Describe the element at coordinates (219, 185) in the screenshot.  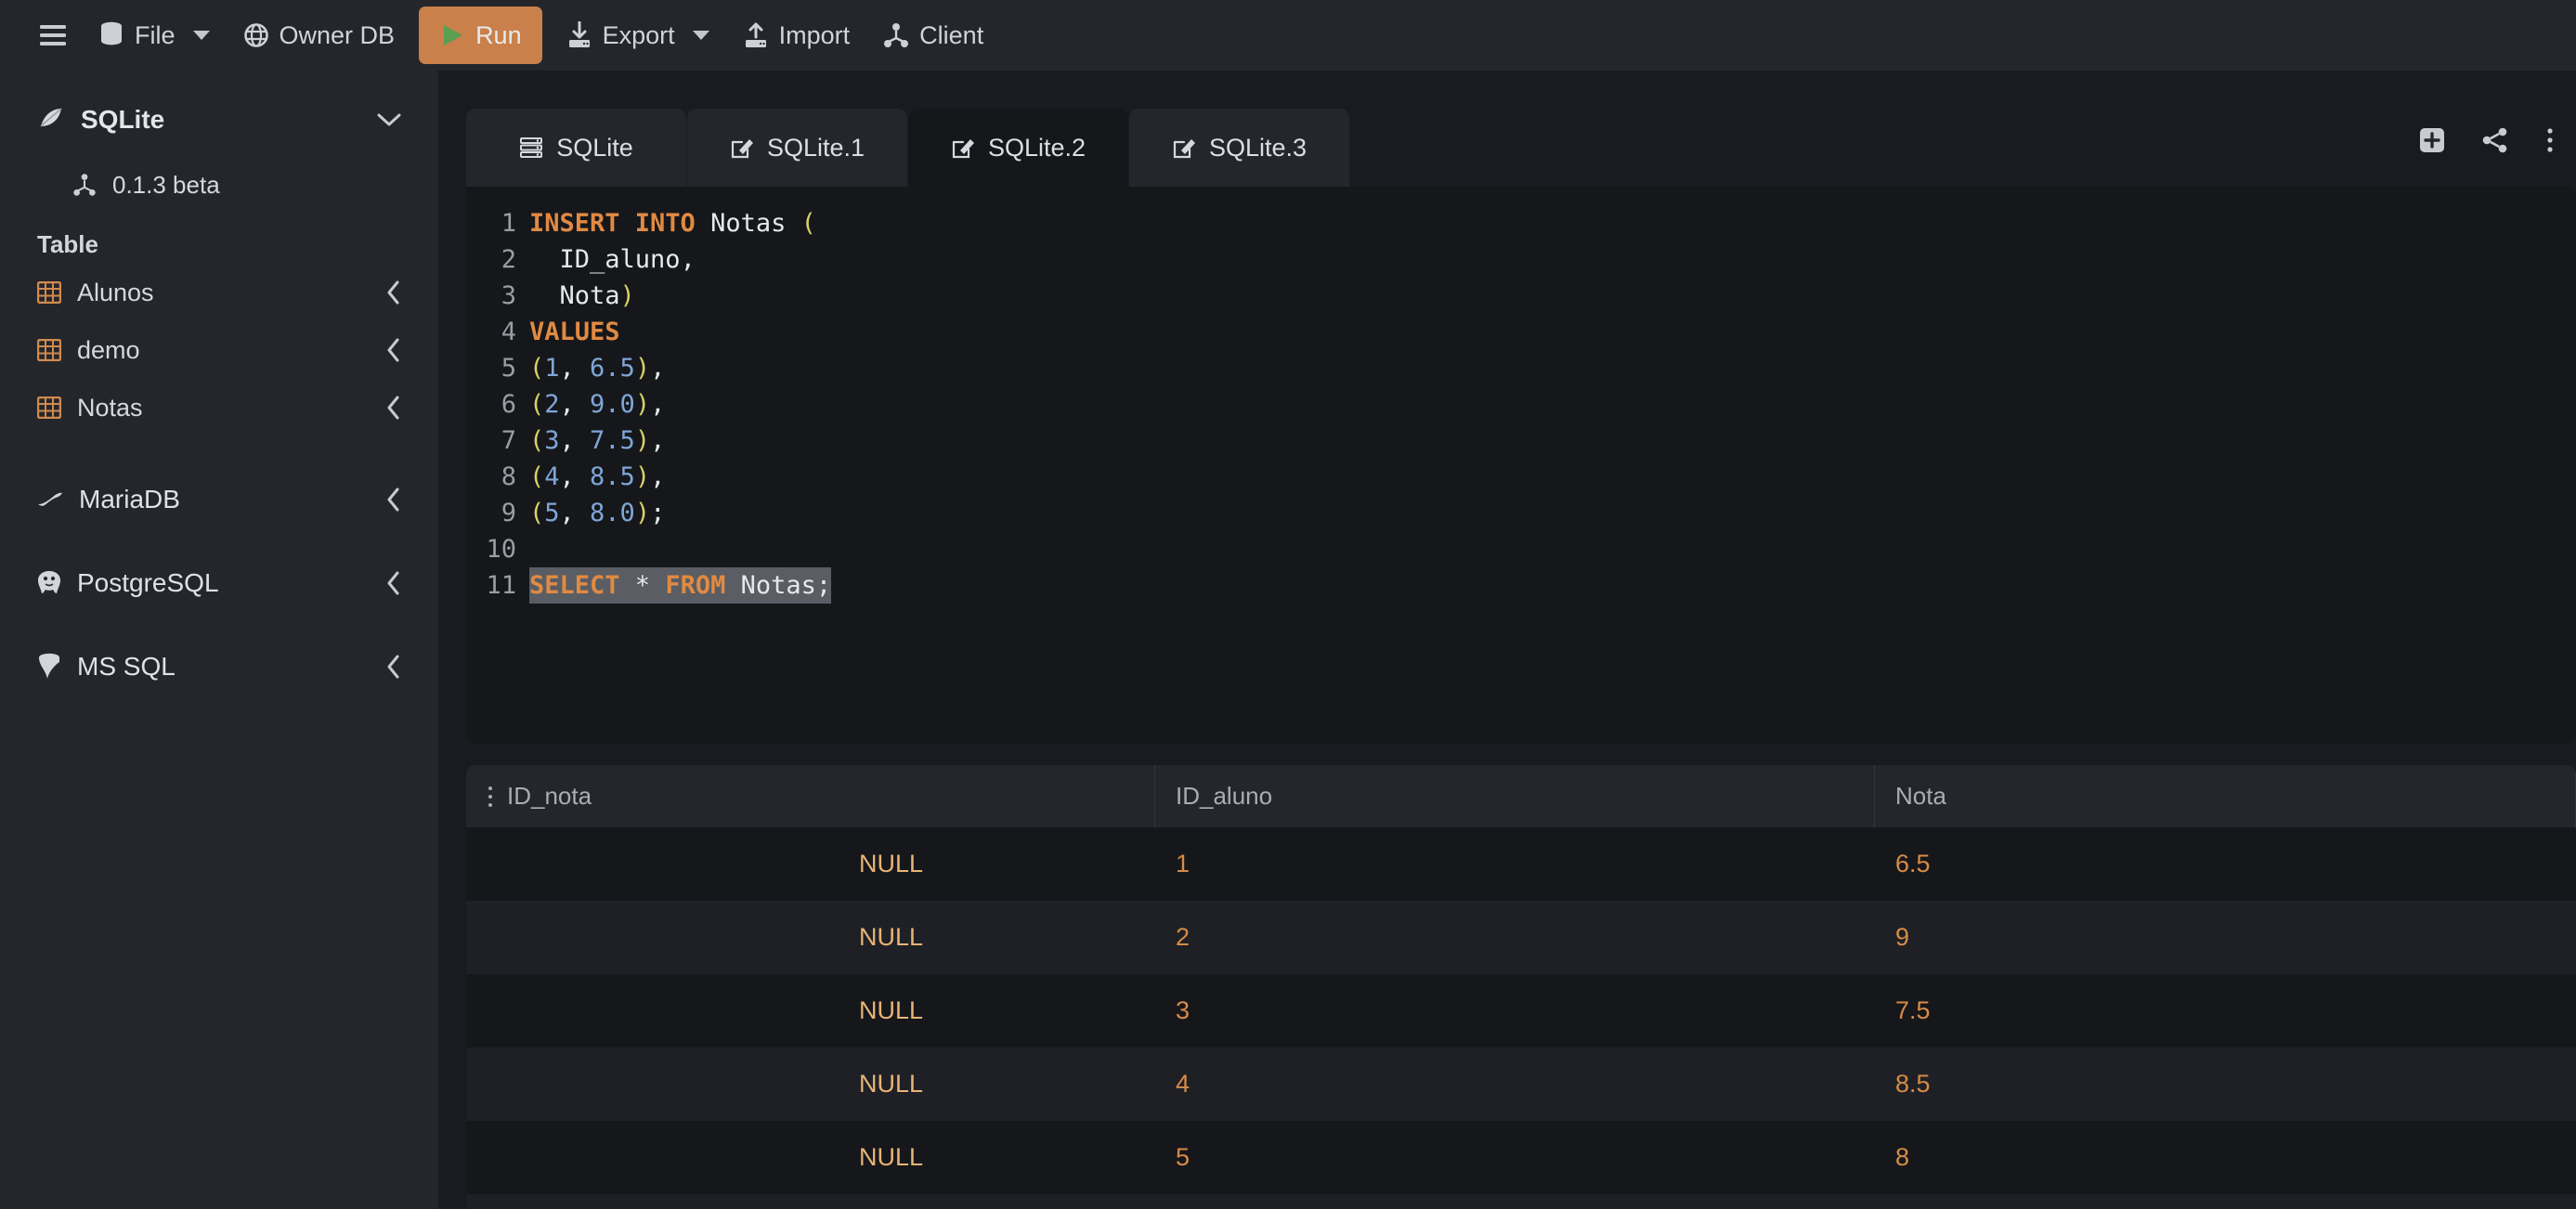
I see `sidebar-item-version: 0.1.3 beta` at that location.